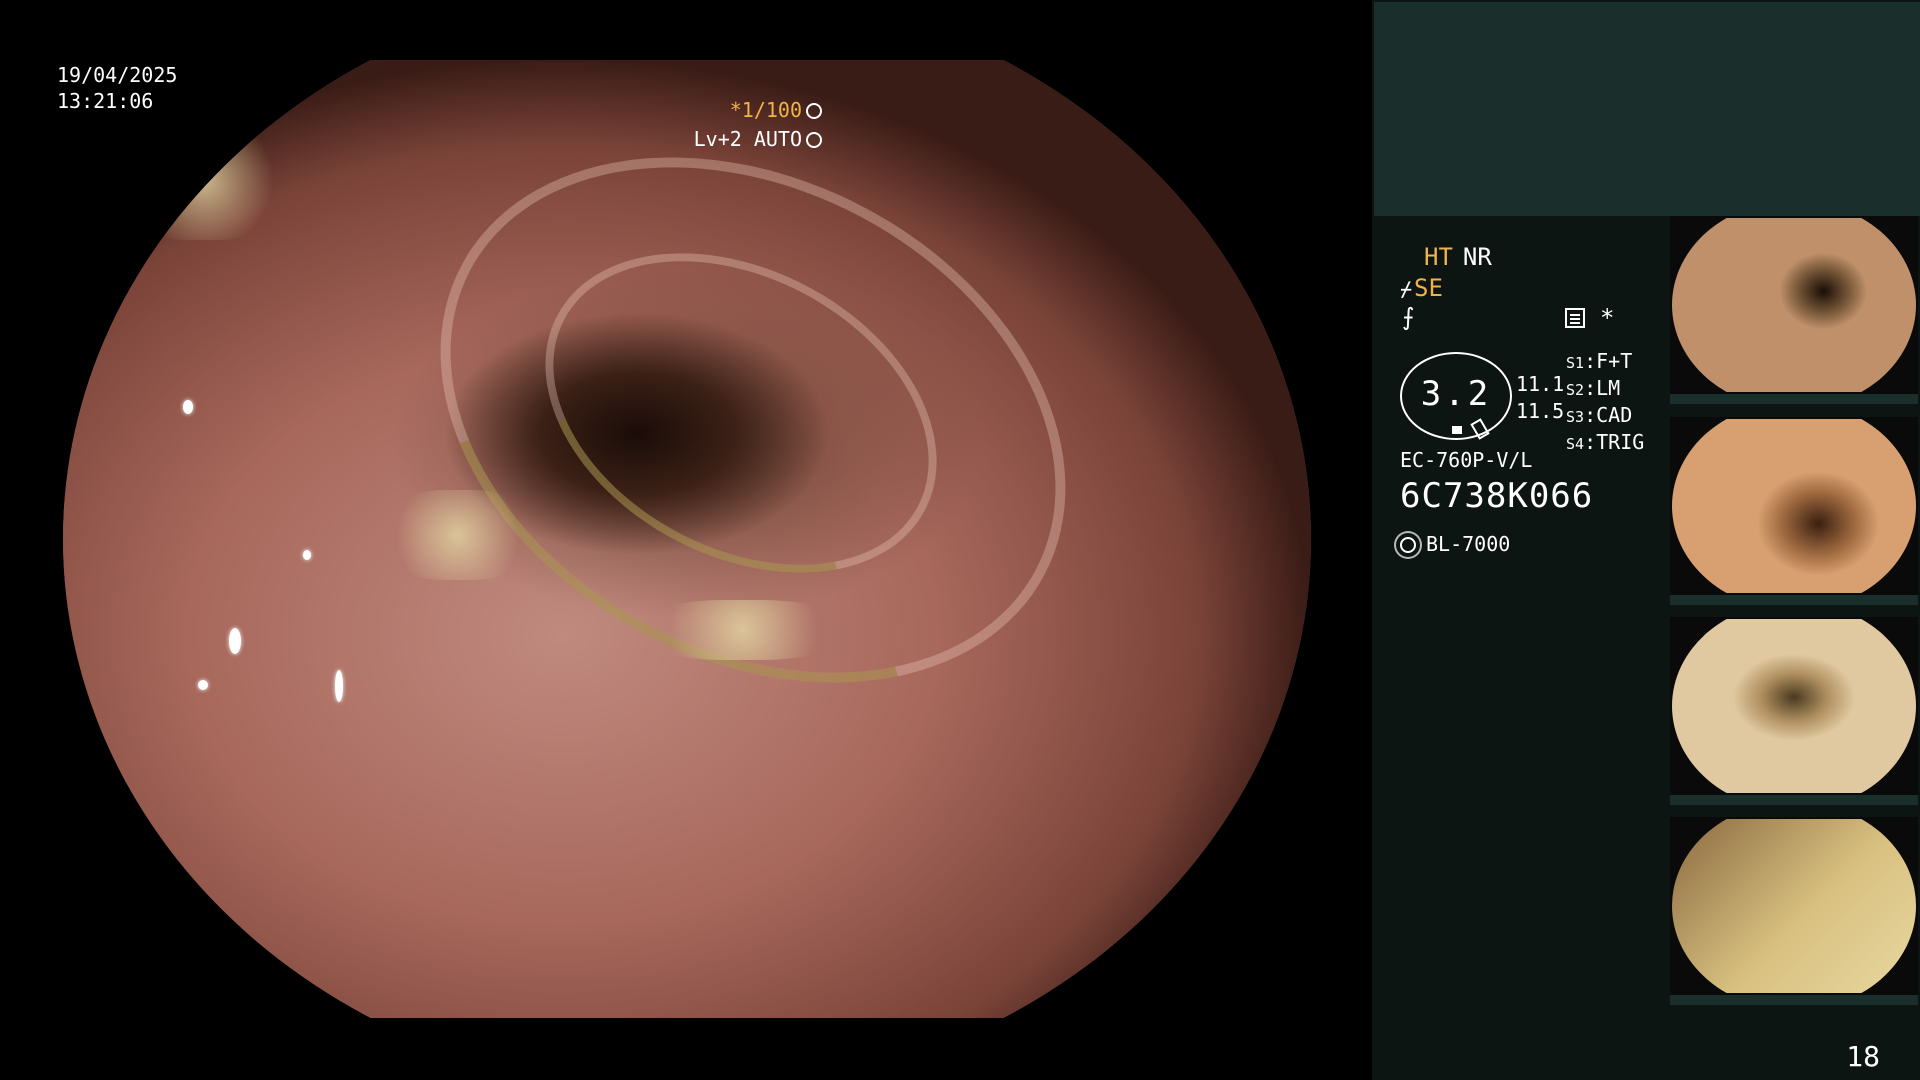 The width and height of the screenshot is (1920, 1080). Describe the element at coordinates (1406, 289) in the screenshot. I see `structure-enhancement-icon: ⌿` at that location.